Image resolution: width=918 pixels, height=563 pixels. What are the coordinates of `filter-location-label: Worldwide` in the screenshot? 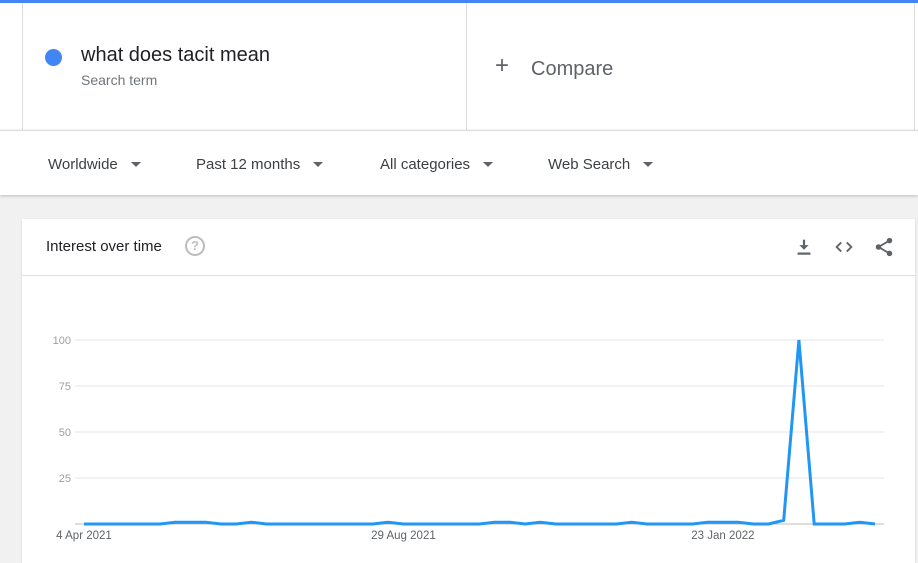 It's located at (83, 164).